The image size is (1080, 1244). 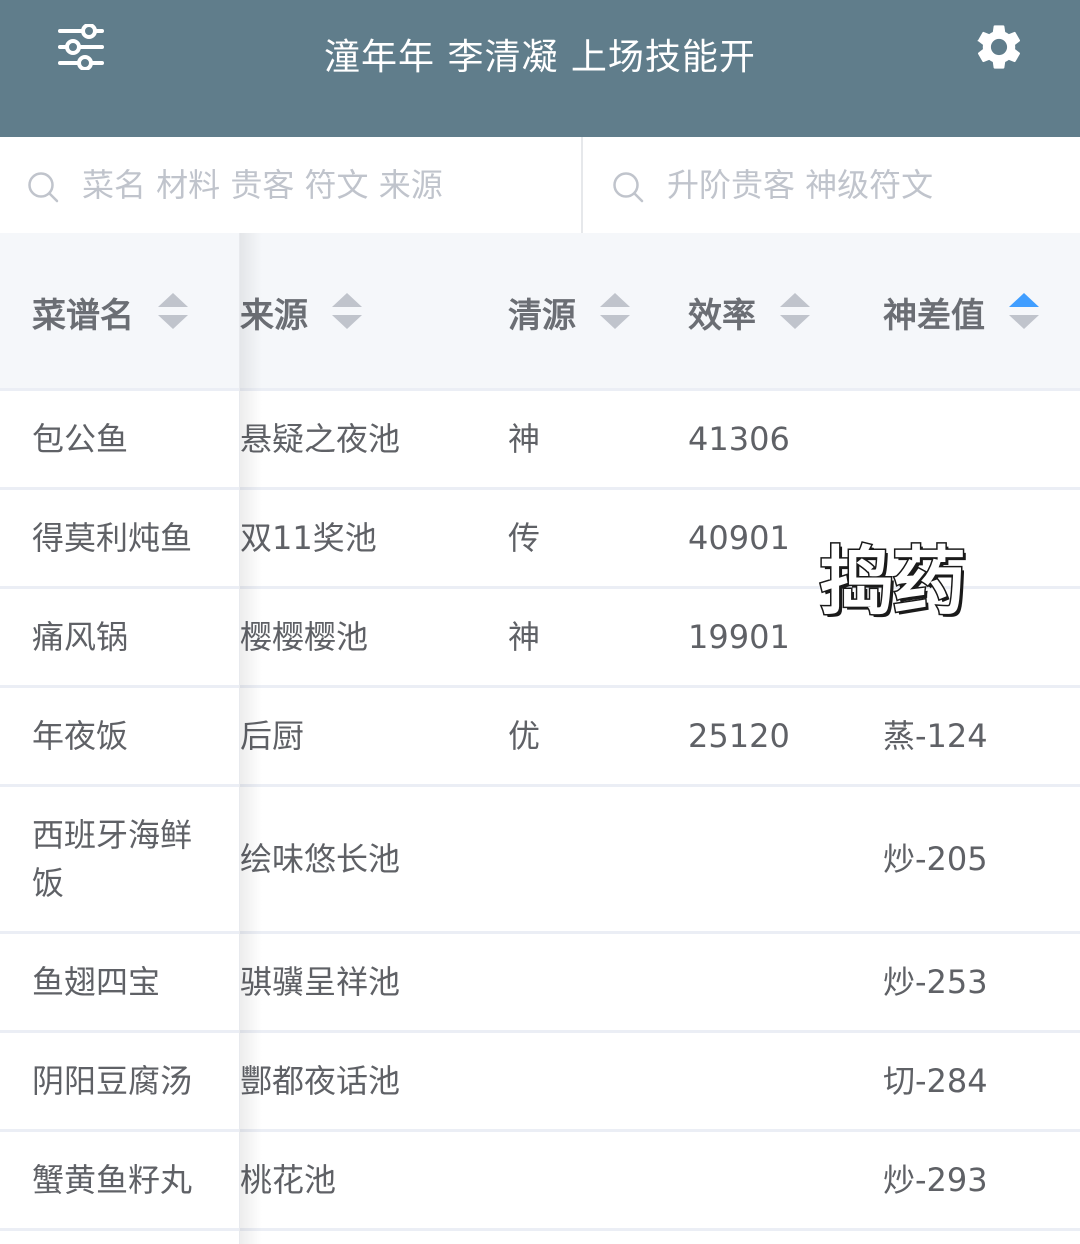 What do you see at coordinates (320, 982) in the screenshot?
I see `cell-source: 骐骥呈祥池` at bounding box center [320, 982].